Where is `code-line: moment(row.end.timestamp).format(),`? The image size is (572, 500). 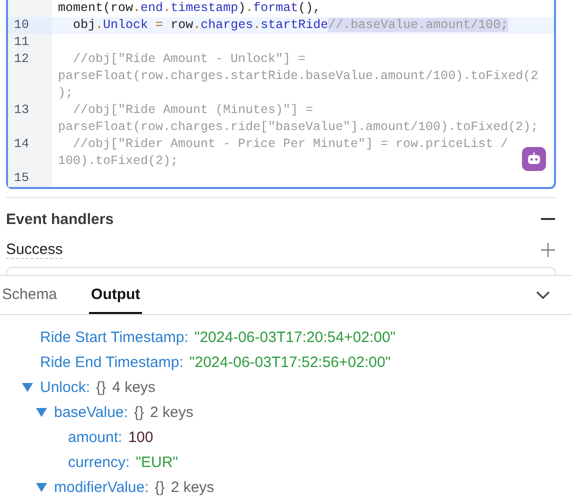 code-line: moment(row.end.timestamp).format(), is located at coordinates (189, 8).